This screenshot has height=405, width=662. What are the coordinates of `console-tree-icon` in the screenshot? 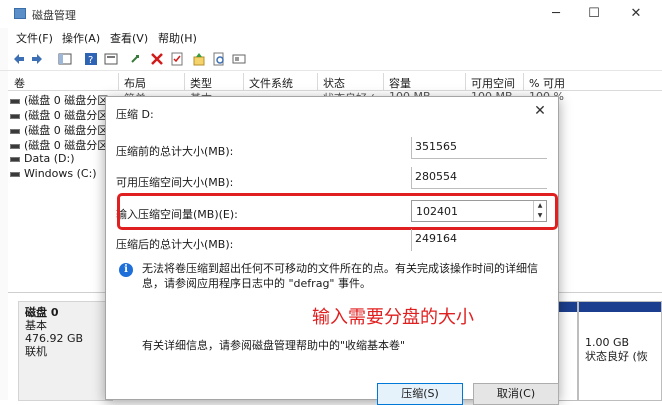 It's located at (65, 59).